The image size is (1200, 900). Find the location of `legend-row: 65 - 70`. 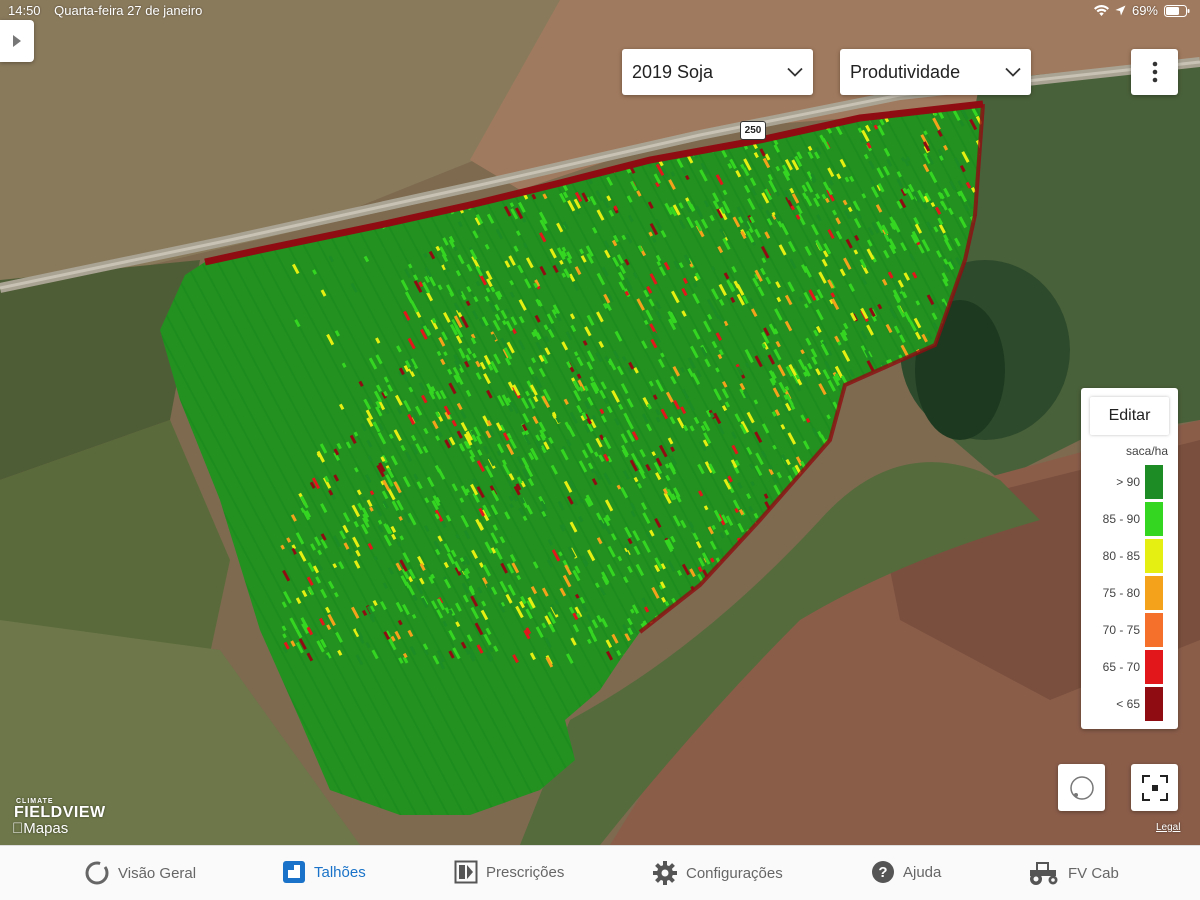

legend-row: 65 - 70 is located at coordinates (1129, 667).